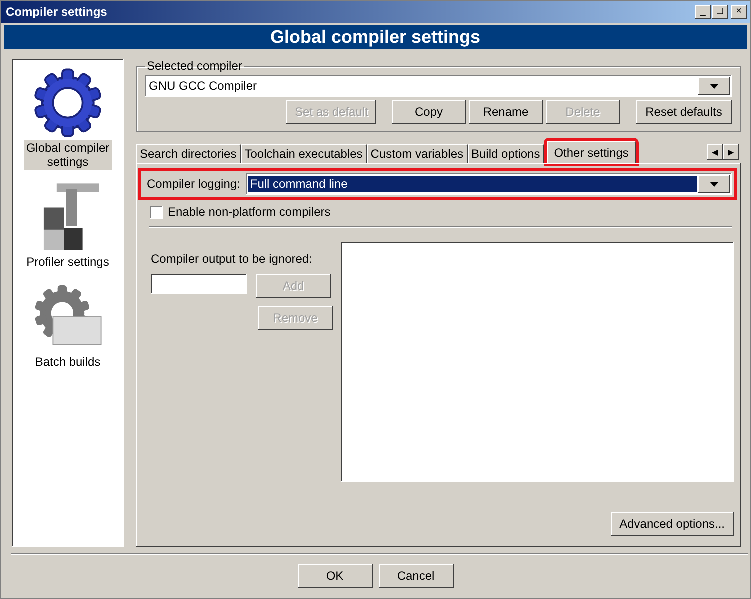 The height and width of the screenshot is (599, 751). Describe the element at coordinates (438, 86) in the screenshot. I see `compiler-dropdown: GNU GCC Compiler` at that location.